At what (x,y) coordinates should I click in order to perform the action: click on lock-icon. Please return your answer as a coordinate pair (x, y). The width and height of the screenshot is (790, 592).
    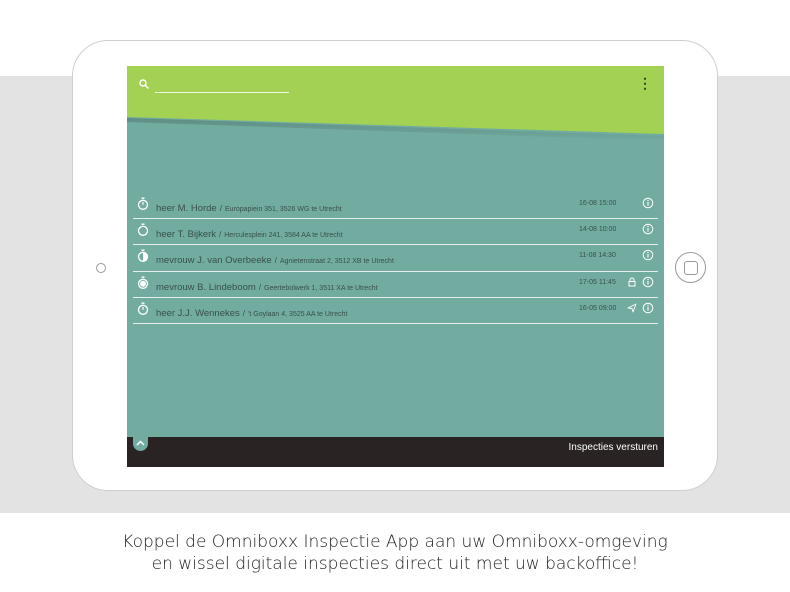
    Looking at the image, I should click on (632, 282).